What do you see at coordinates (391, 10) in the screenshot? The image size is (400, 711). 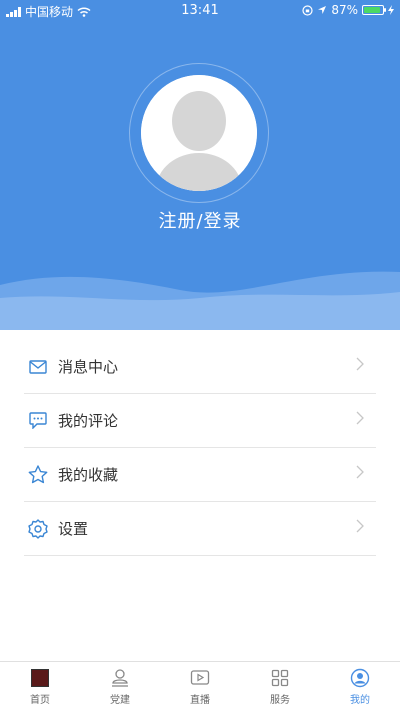 I see `charging-icon` at bounding box center [391, 10].